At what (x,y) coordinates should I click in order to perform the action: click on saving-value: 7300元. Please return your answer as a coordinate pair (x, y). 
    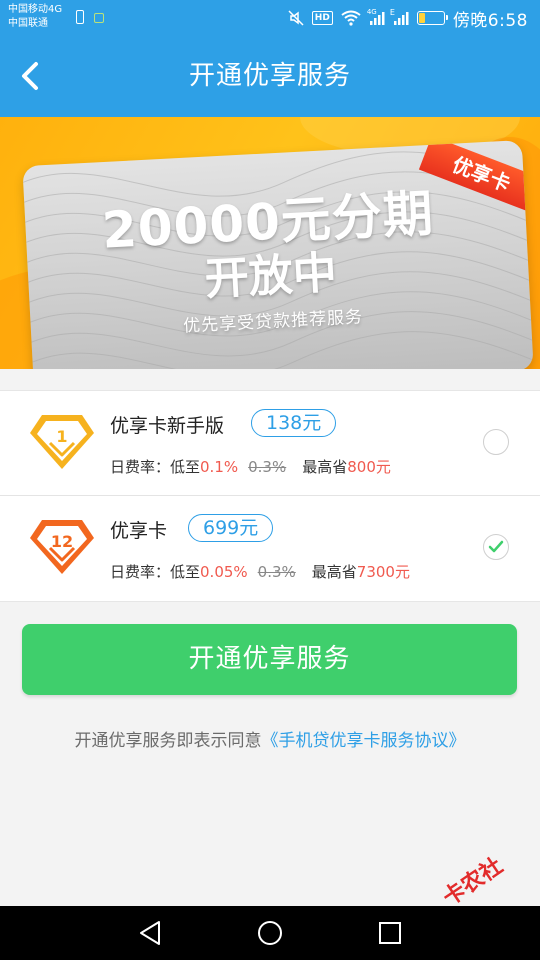
    Looking at the image, I should click on (383, 572).